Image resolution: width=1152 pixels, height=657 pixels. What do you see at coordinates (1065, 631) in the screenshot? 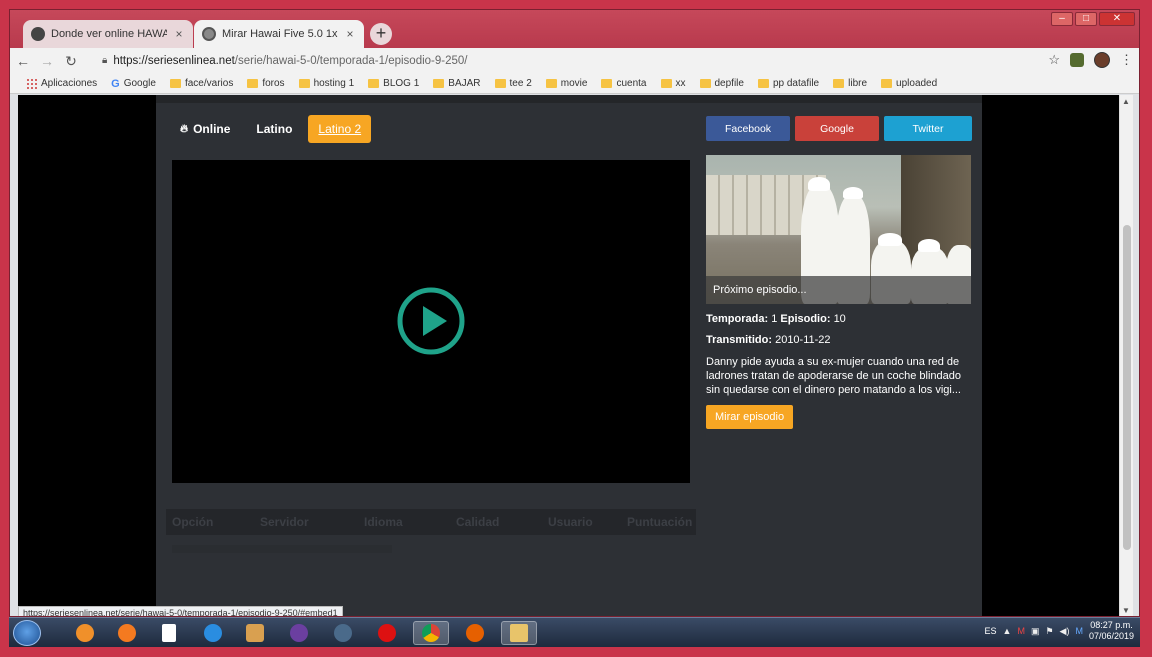
I see `volume-icon: ◀)` at bounding box center [1065, 631].